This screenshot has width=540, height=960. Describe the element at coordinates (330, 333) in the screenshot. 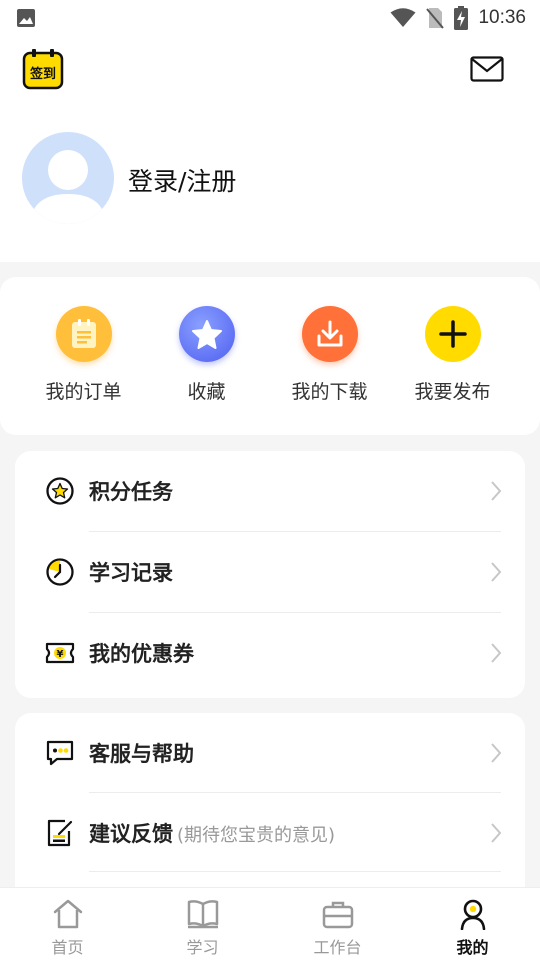

I see `download-icon` at that location.